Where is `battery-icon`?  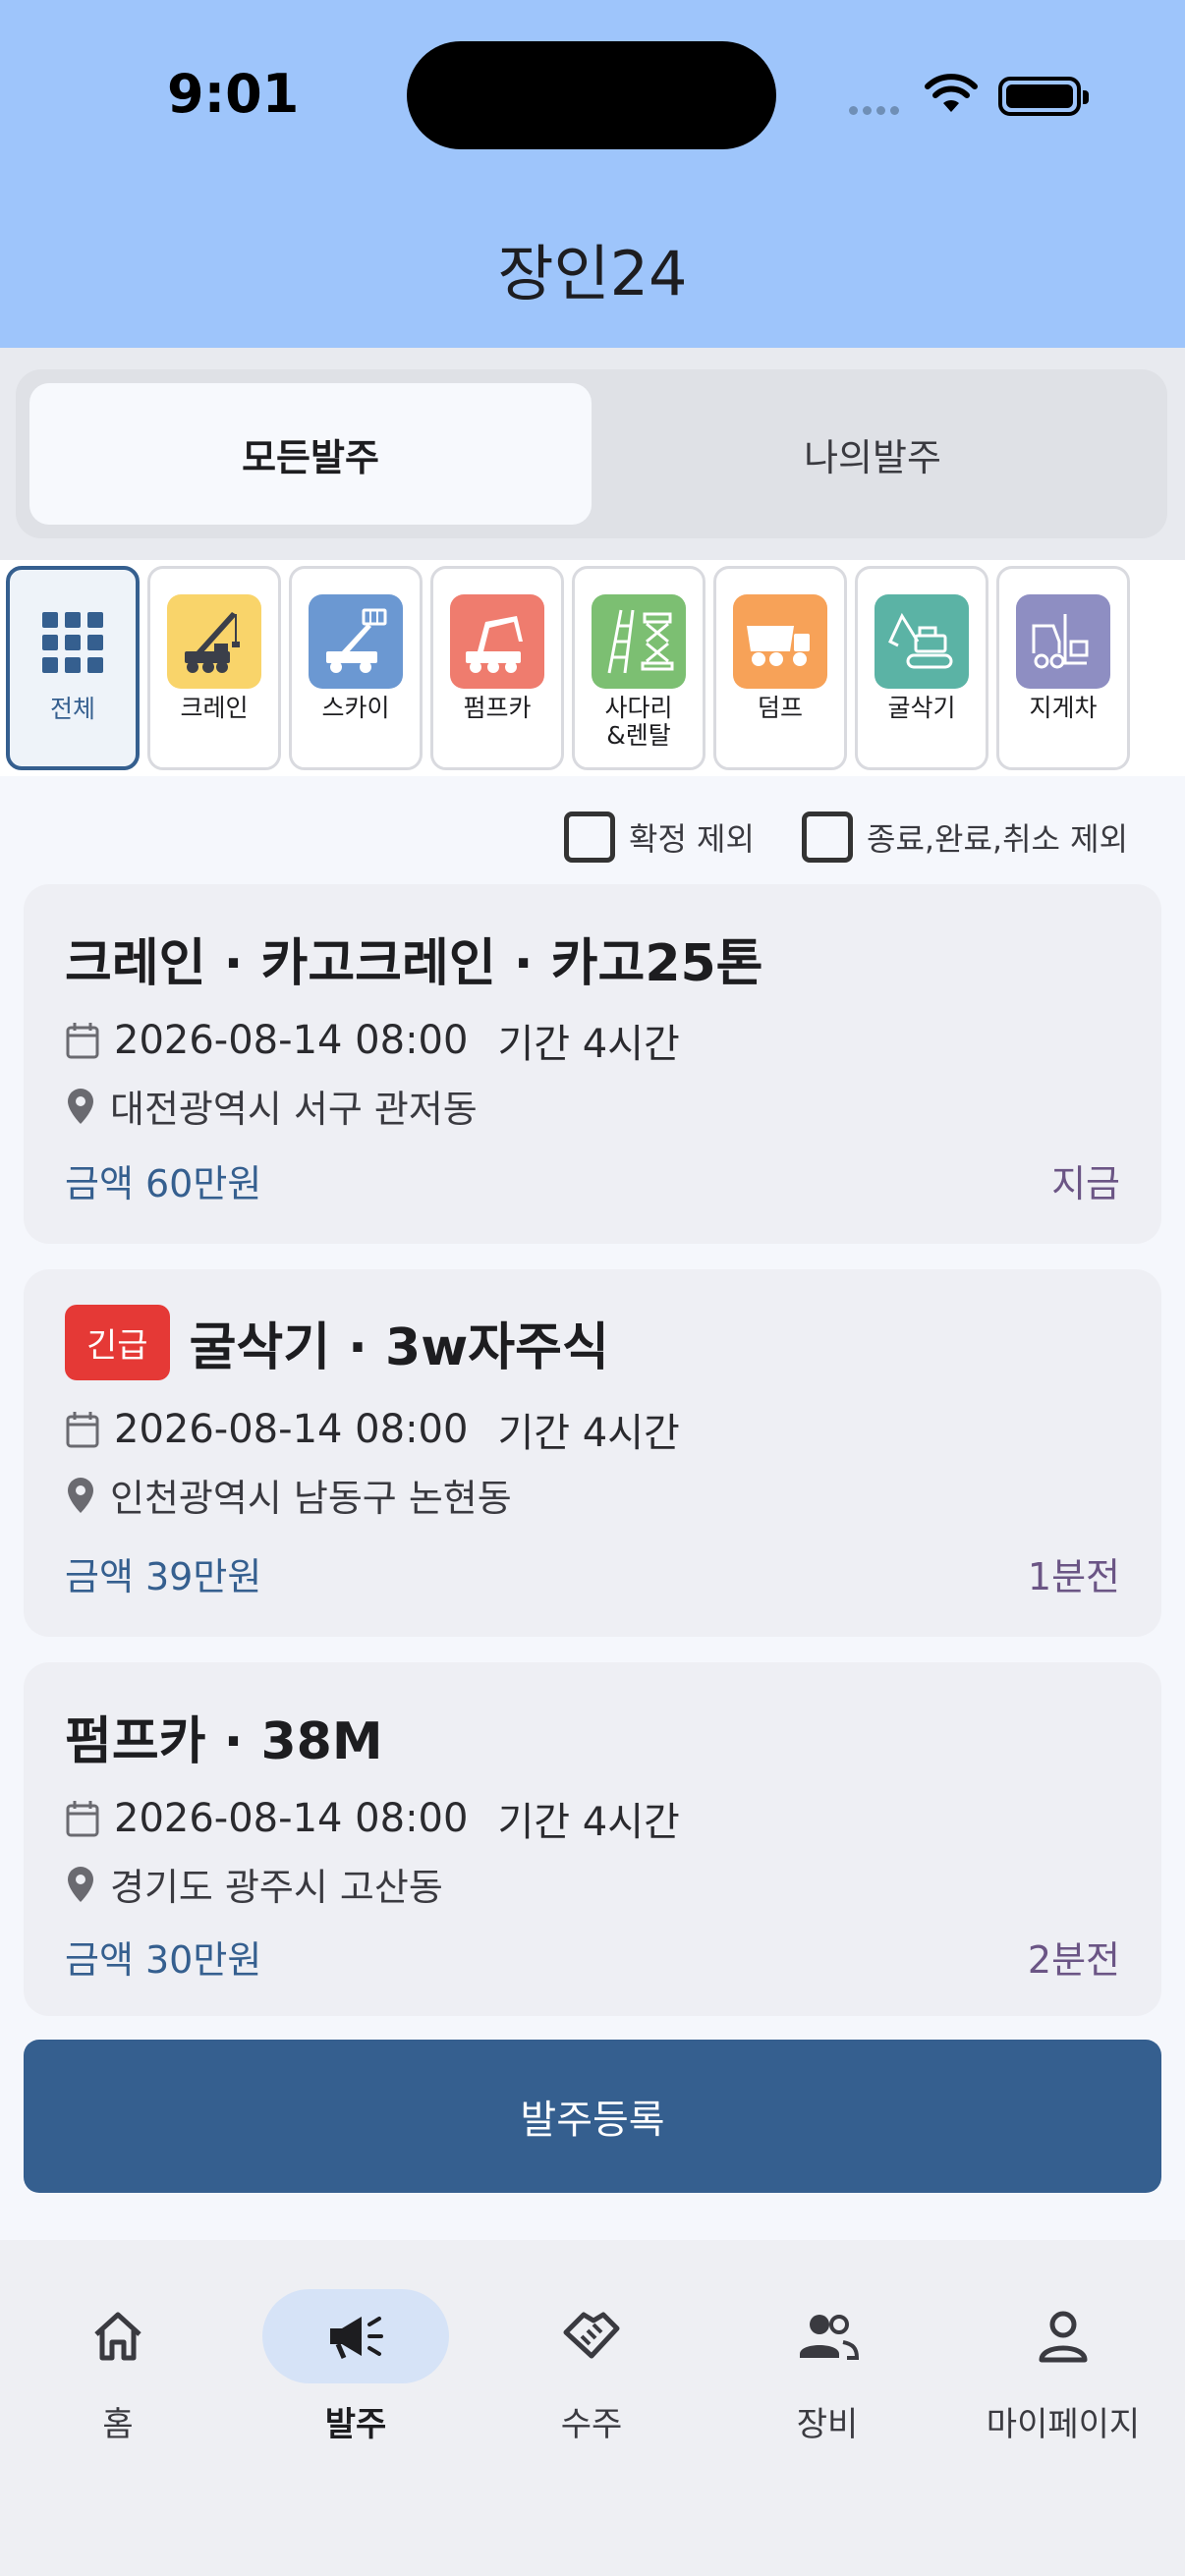 battery-icon is located at coordinates (1044, 96).